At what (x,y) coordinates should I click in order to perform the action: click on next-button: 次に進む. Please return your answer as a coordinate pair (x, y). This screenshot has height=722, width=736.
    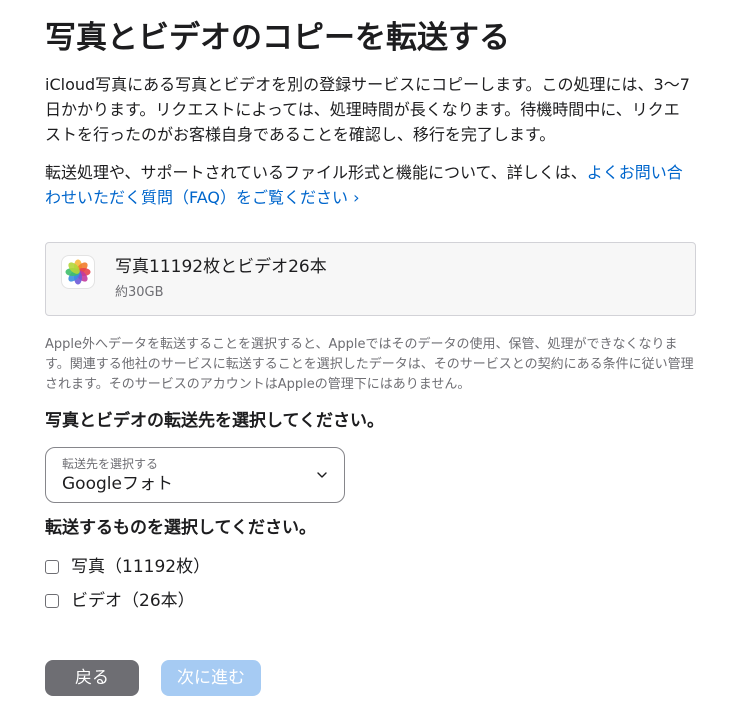
    Looking at the image, I should click on (211, 678).